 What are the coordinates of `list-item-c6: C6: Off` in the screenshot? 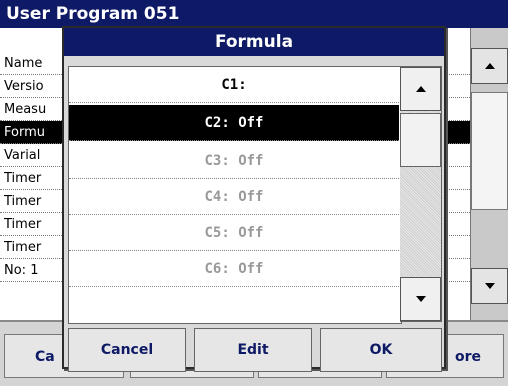 It's located at (234, 269).